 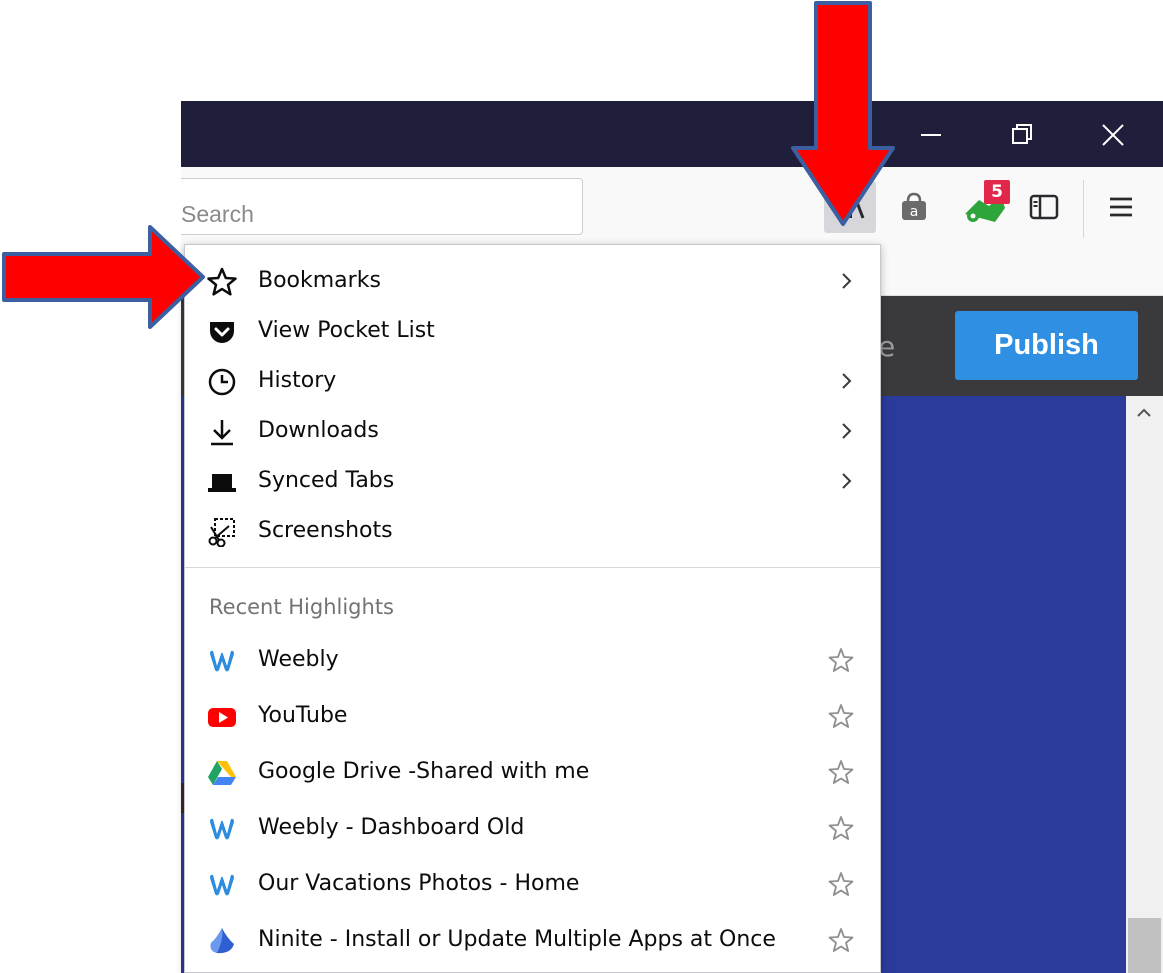 What do you see at coordinates (103, 277) in the screenshot?
I see `annotation-arrow-right-icon` at bounding box center [103, 277].